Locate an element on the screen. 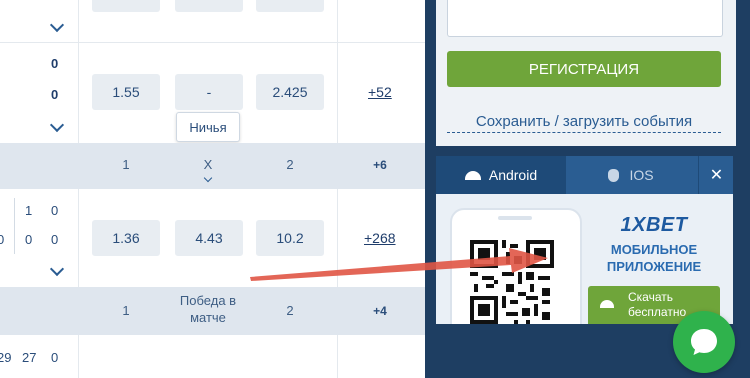 This screenshot has height=378, width=750. chat-icon is located at coordinates (704, 342).